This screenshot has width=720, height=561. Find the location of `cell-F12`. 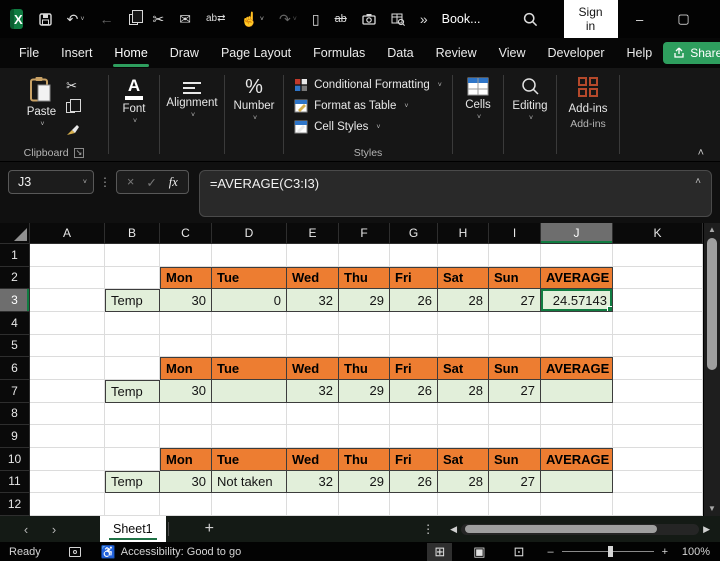

cell-F12 is located at coordinates (364, 504).